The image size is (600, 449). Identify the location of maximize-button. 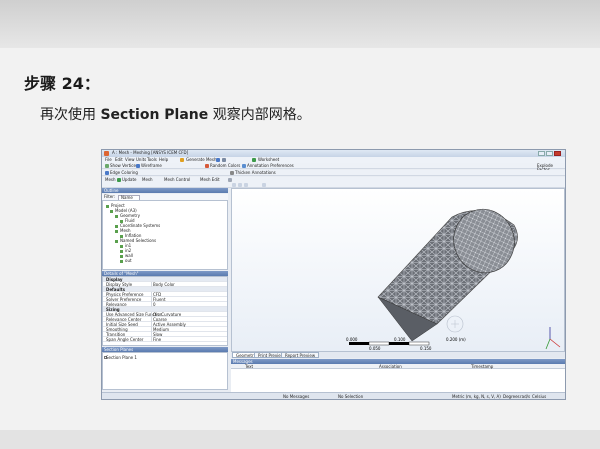
(549, 153).